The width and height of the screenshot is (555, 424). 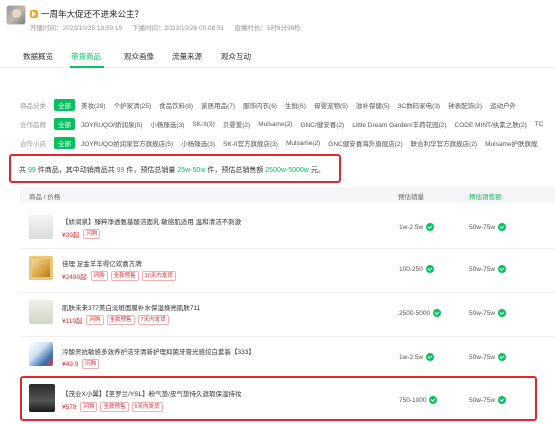 What do you see at coordinates (139, 56) in the screenshot?
I see `tab-audience: 观众画像` at bounding box center [139, 56].